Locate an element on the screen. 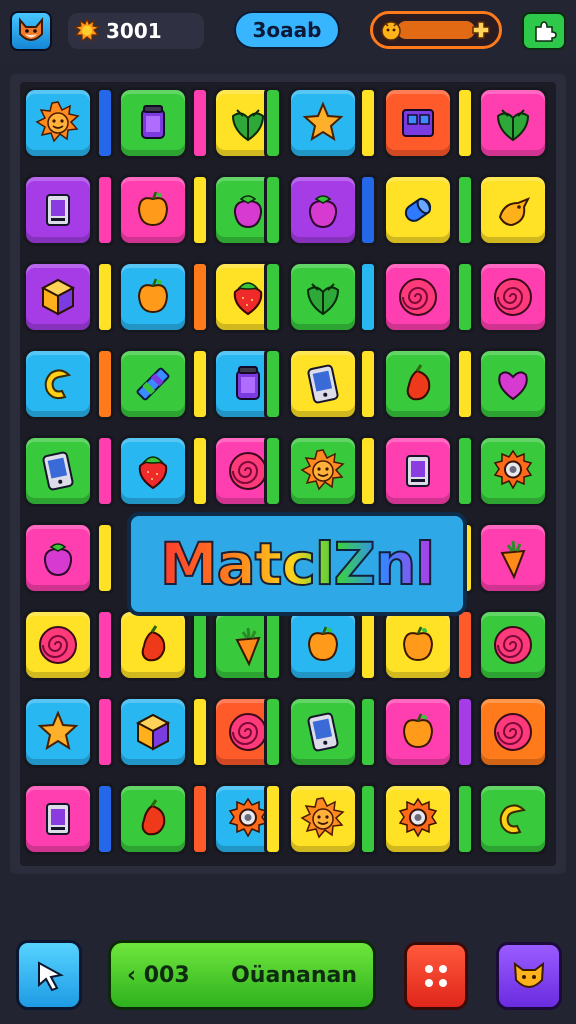 This screenshot has height=1024, width=576. level-button: ‹ 003 Oüananan is located at coordinates (242, 975).